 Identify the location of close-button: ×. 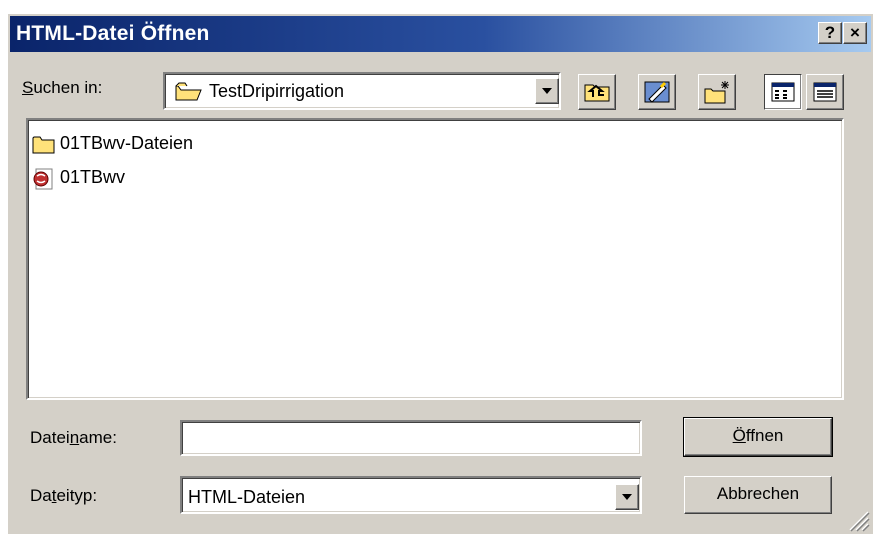
(855, 33).